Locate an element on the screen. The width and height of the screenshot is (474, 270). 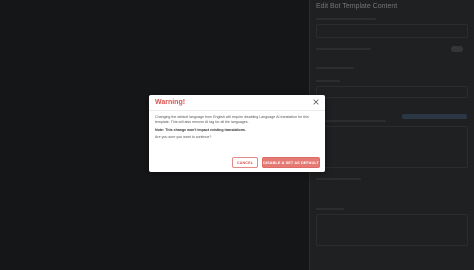
disable-and-set-default-button: DISABLE & SET AS DEFAULT is located at coordinates (291, 162).